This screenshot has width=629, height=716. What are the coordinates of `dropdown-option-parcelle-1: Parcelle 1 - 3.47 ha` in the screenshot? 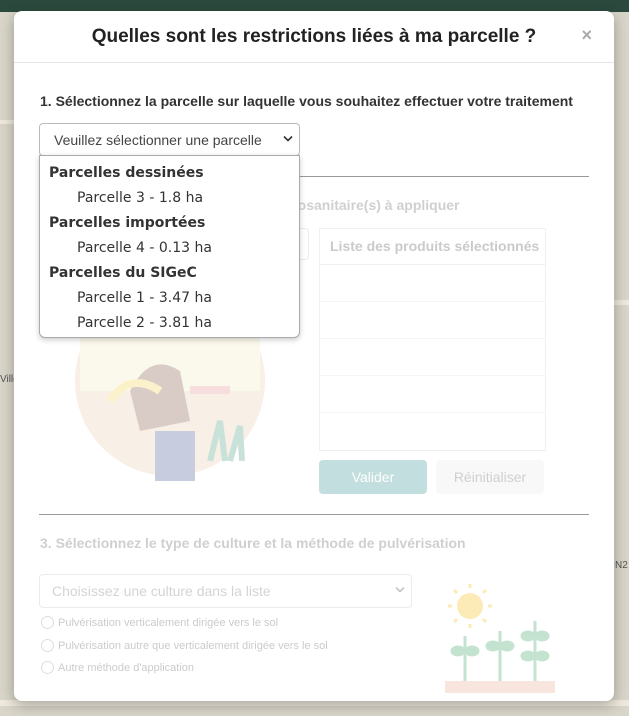 It's located at (144, 298).